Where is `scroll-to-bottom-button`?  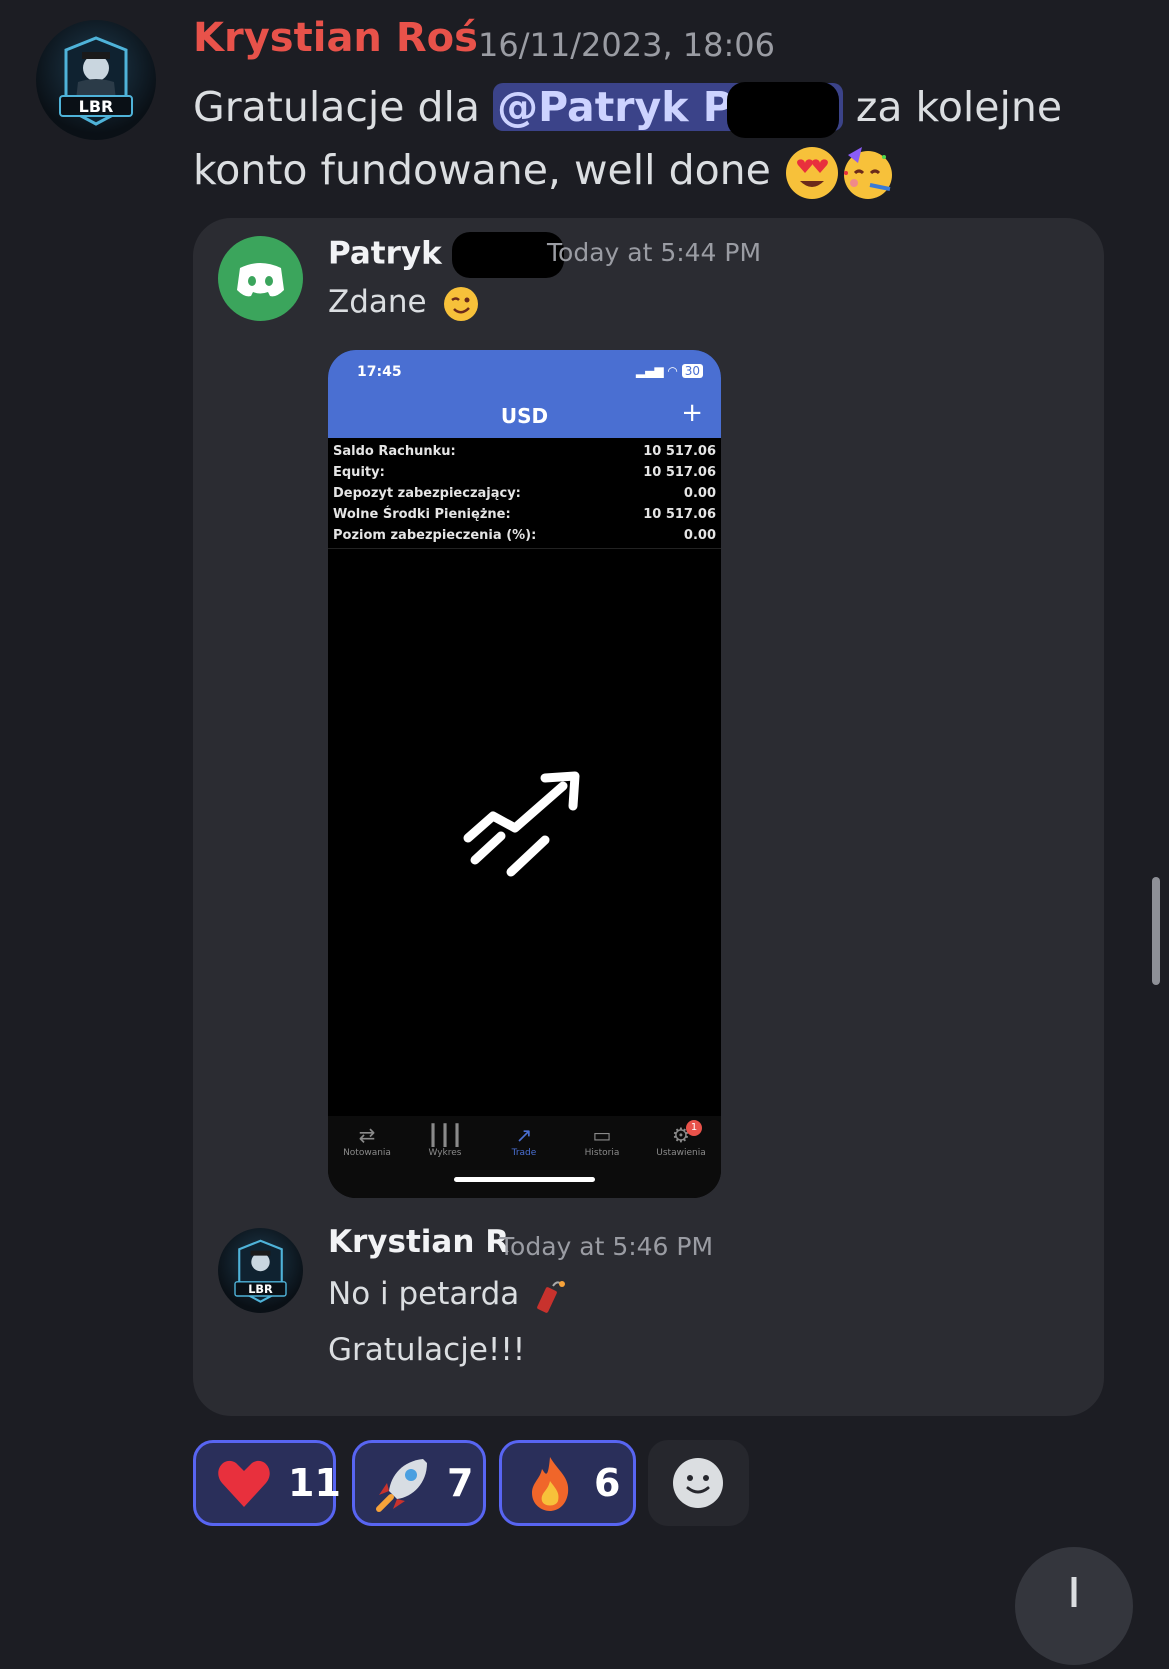 scroll-to-bottom-button is located at coordinates (1074, 1606).